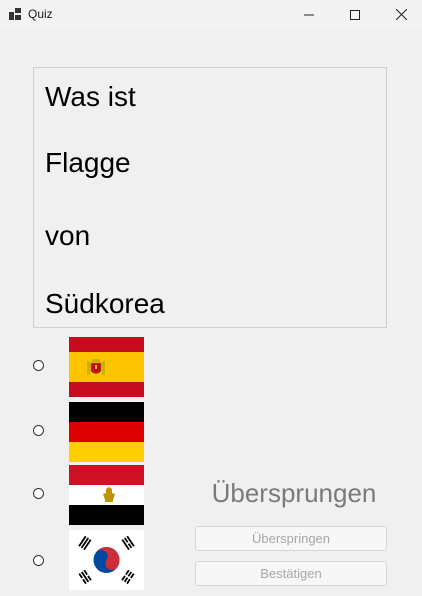  What do you see at coordinates (105, 303) in the screenshot?
I see `question-line-4: Südkorea` at bounding box center [105, 303].